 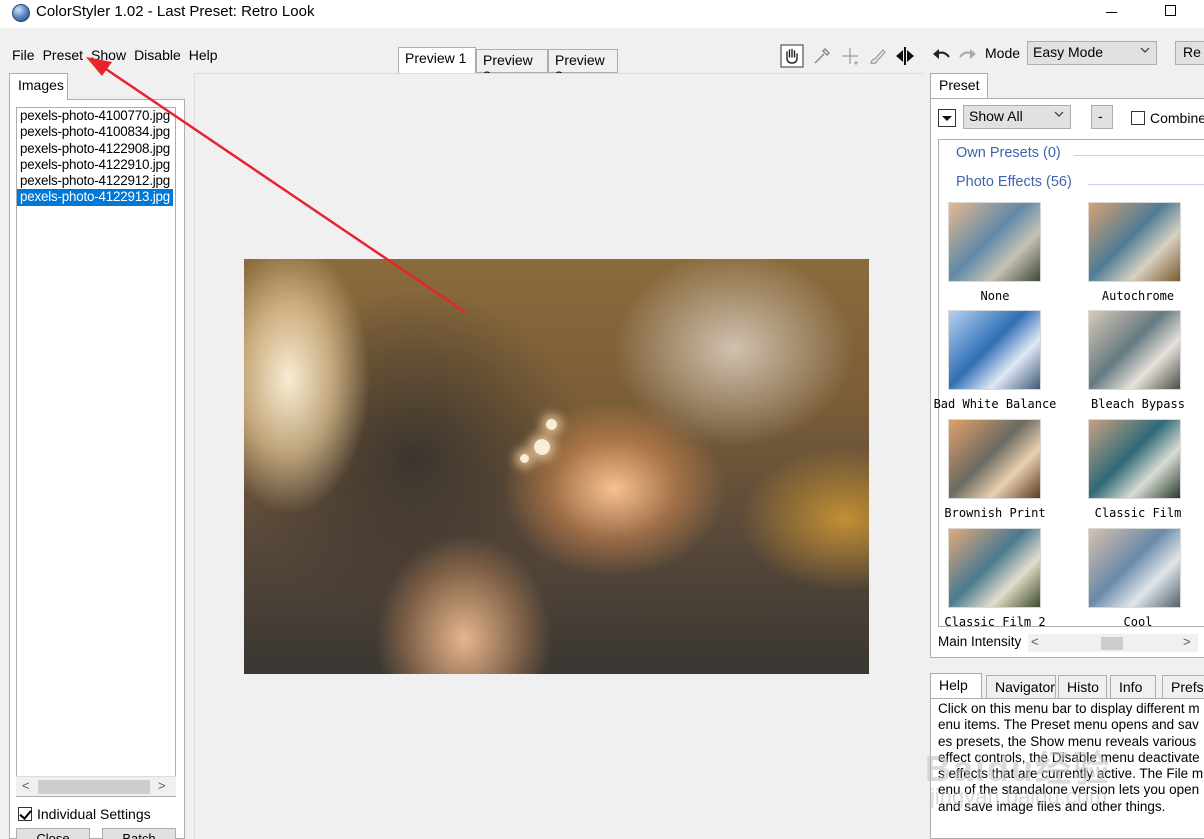 What do you see at coordinates (1082, 687) in the screenshot?
I see `tab-histo: Histo` at bounding box center [1082, 687].